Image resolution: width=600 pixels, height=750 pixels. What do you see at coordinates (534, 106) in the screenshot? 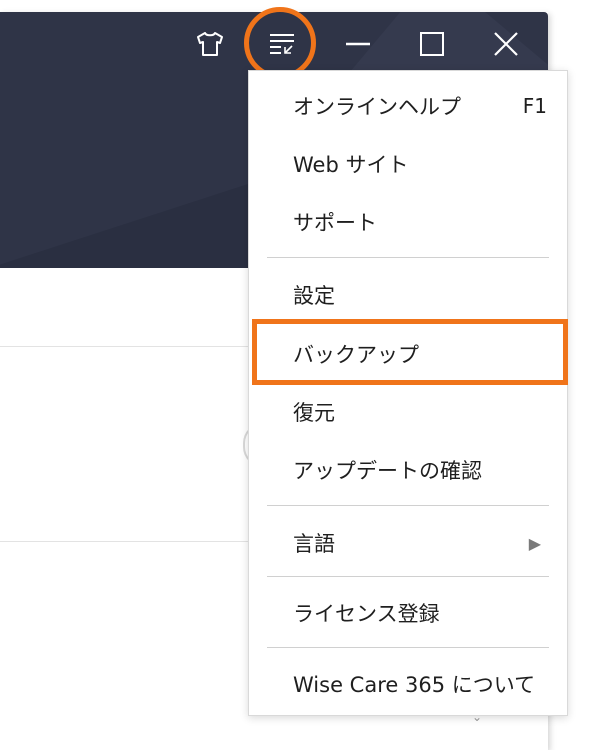
I see `shortcut-label: F1` at bounding box center [534, 106].